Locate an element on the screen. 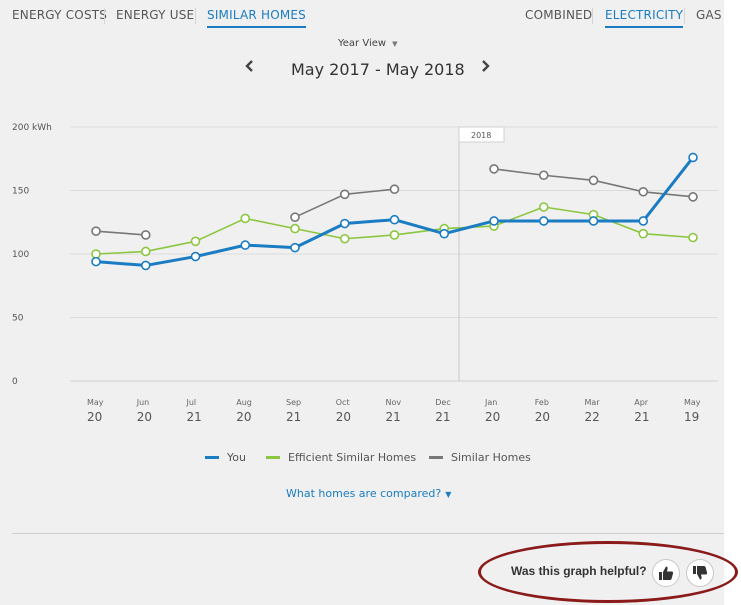  legend-you: You is located at coordinates (225, 457).